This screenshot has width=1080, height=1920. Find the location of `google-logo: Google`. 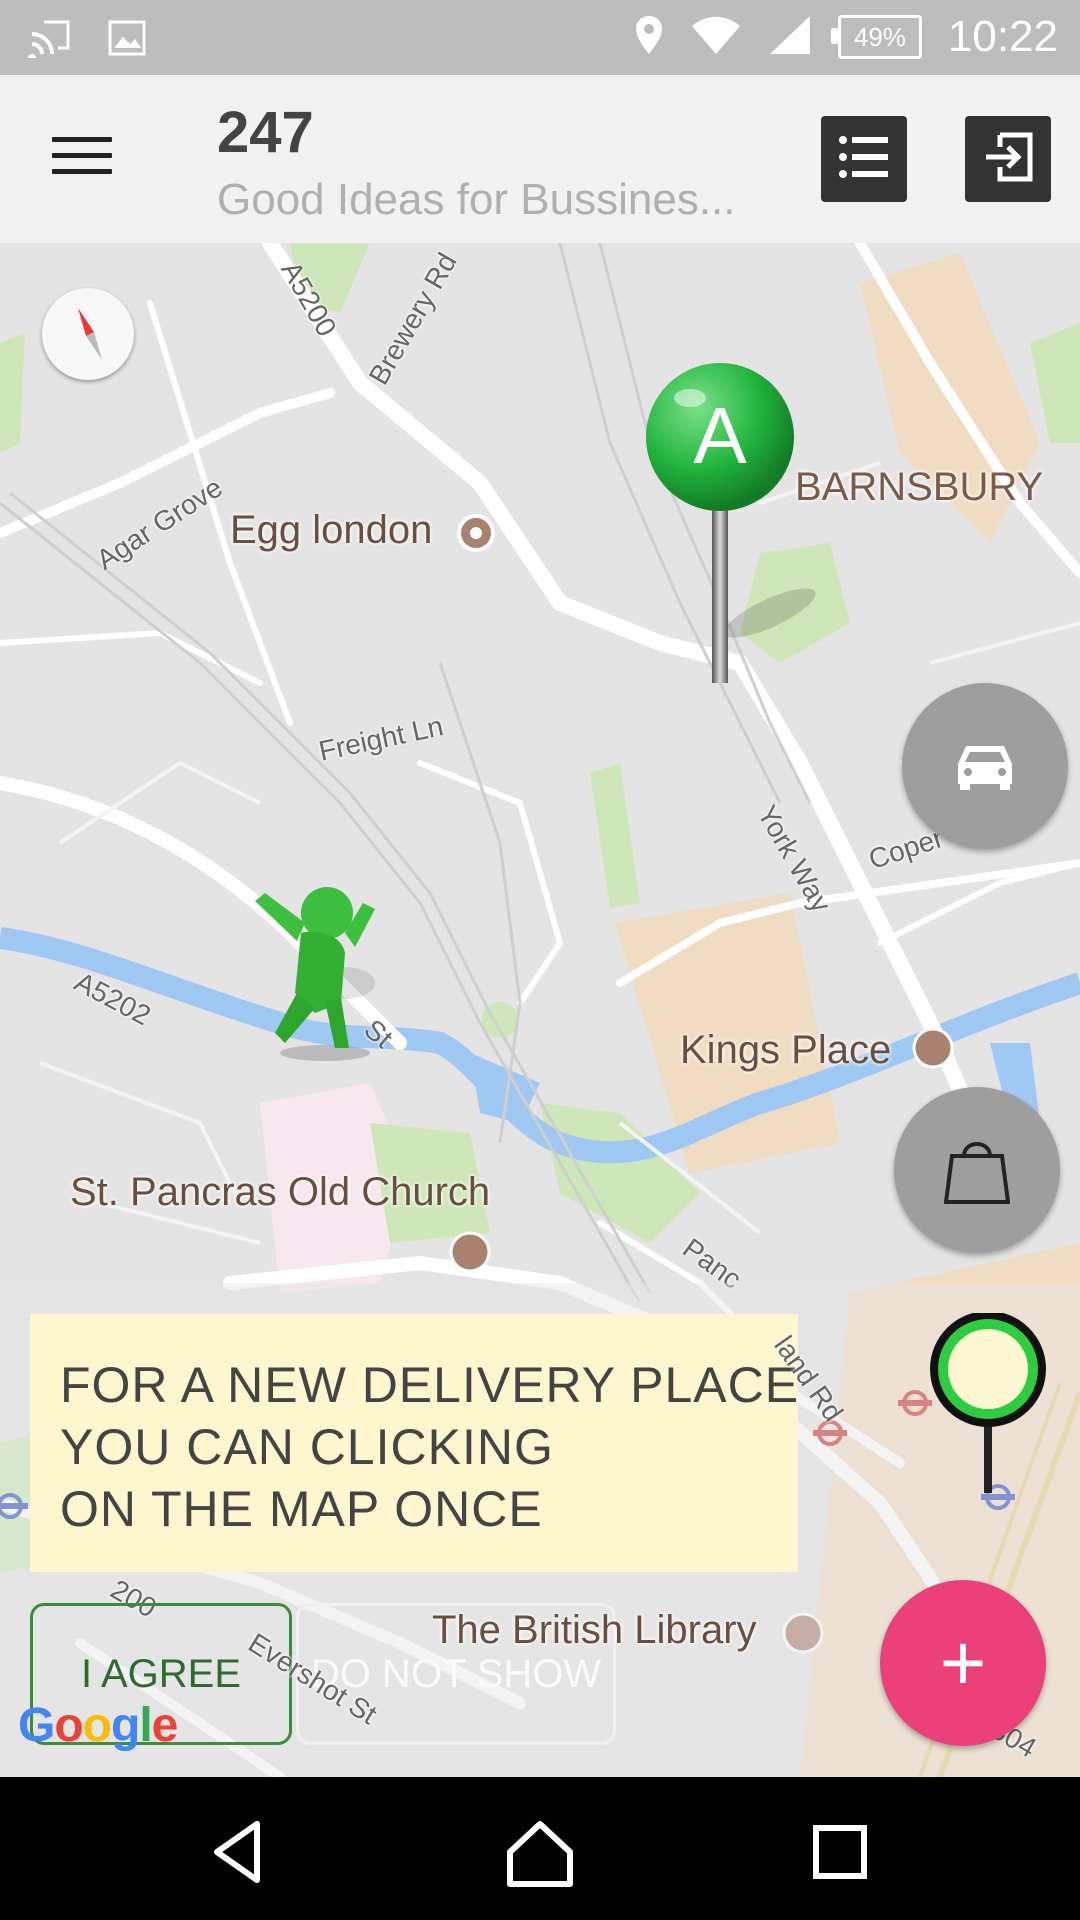

google-logo: Google is located at coordinates (98, 1725).